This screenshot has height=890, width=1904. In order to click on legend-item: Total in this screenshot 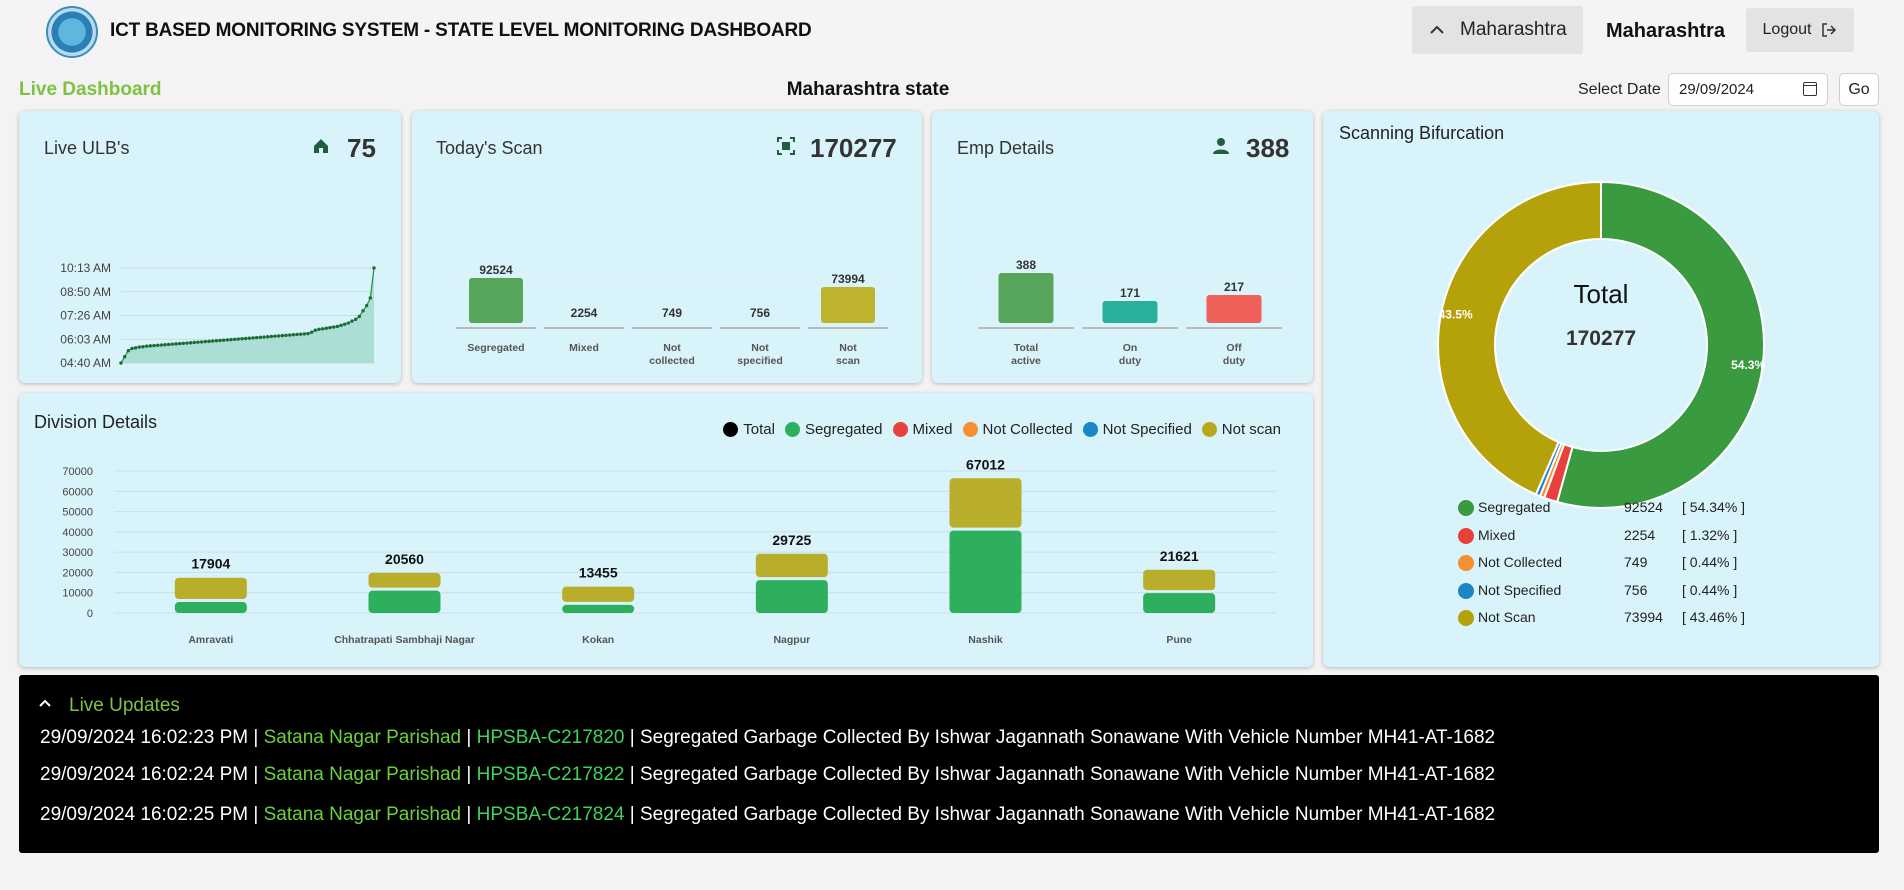, I will do `click(749, 429)`.